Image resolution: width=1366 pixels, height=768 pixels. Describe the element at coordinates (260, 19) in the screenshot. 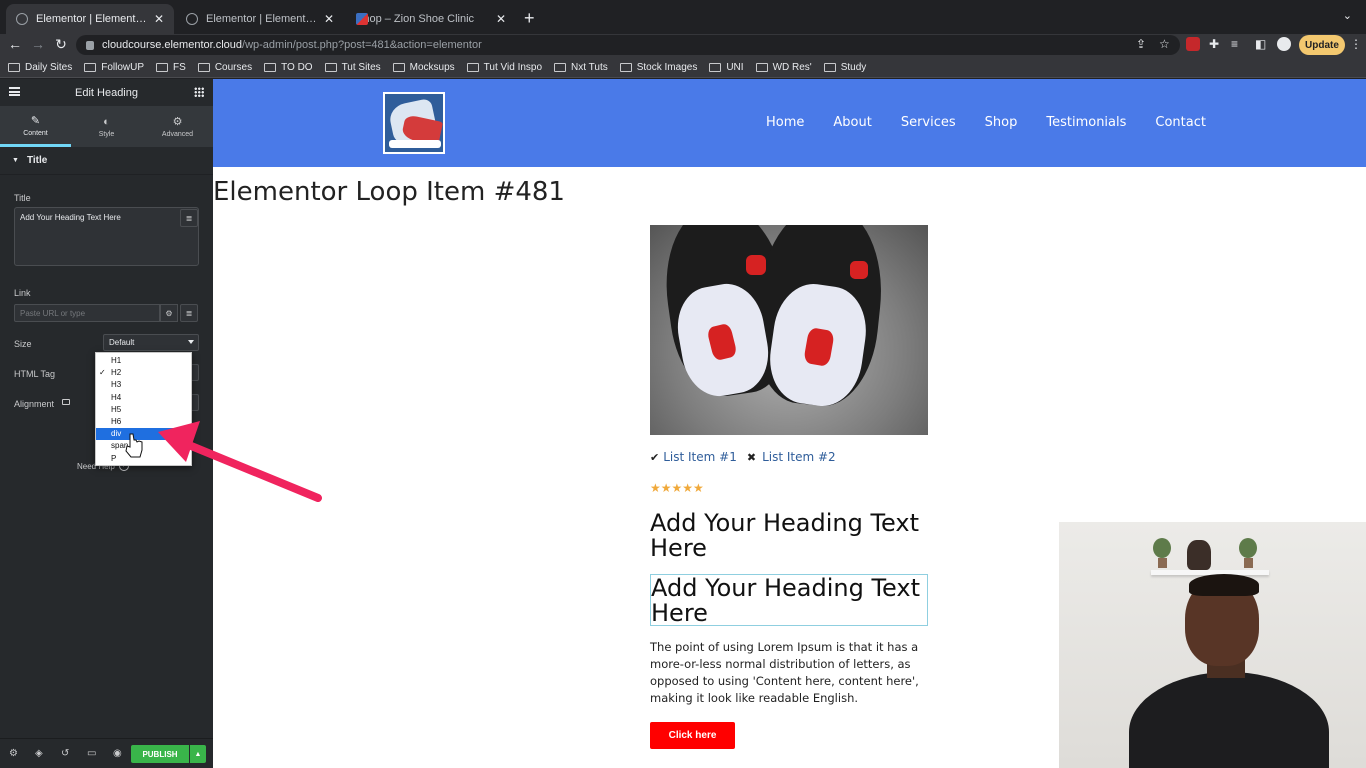

I see `browser-tab-2: Elementor | Elementor Loop #3... ✕` at that location.